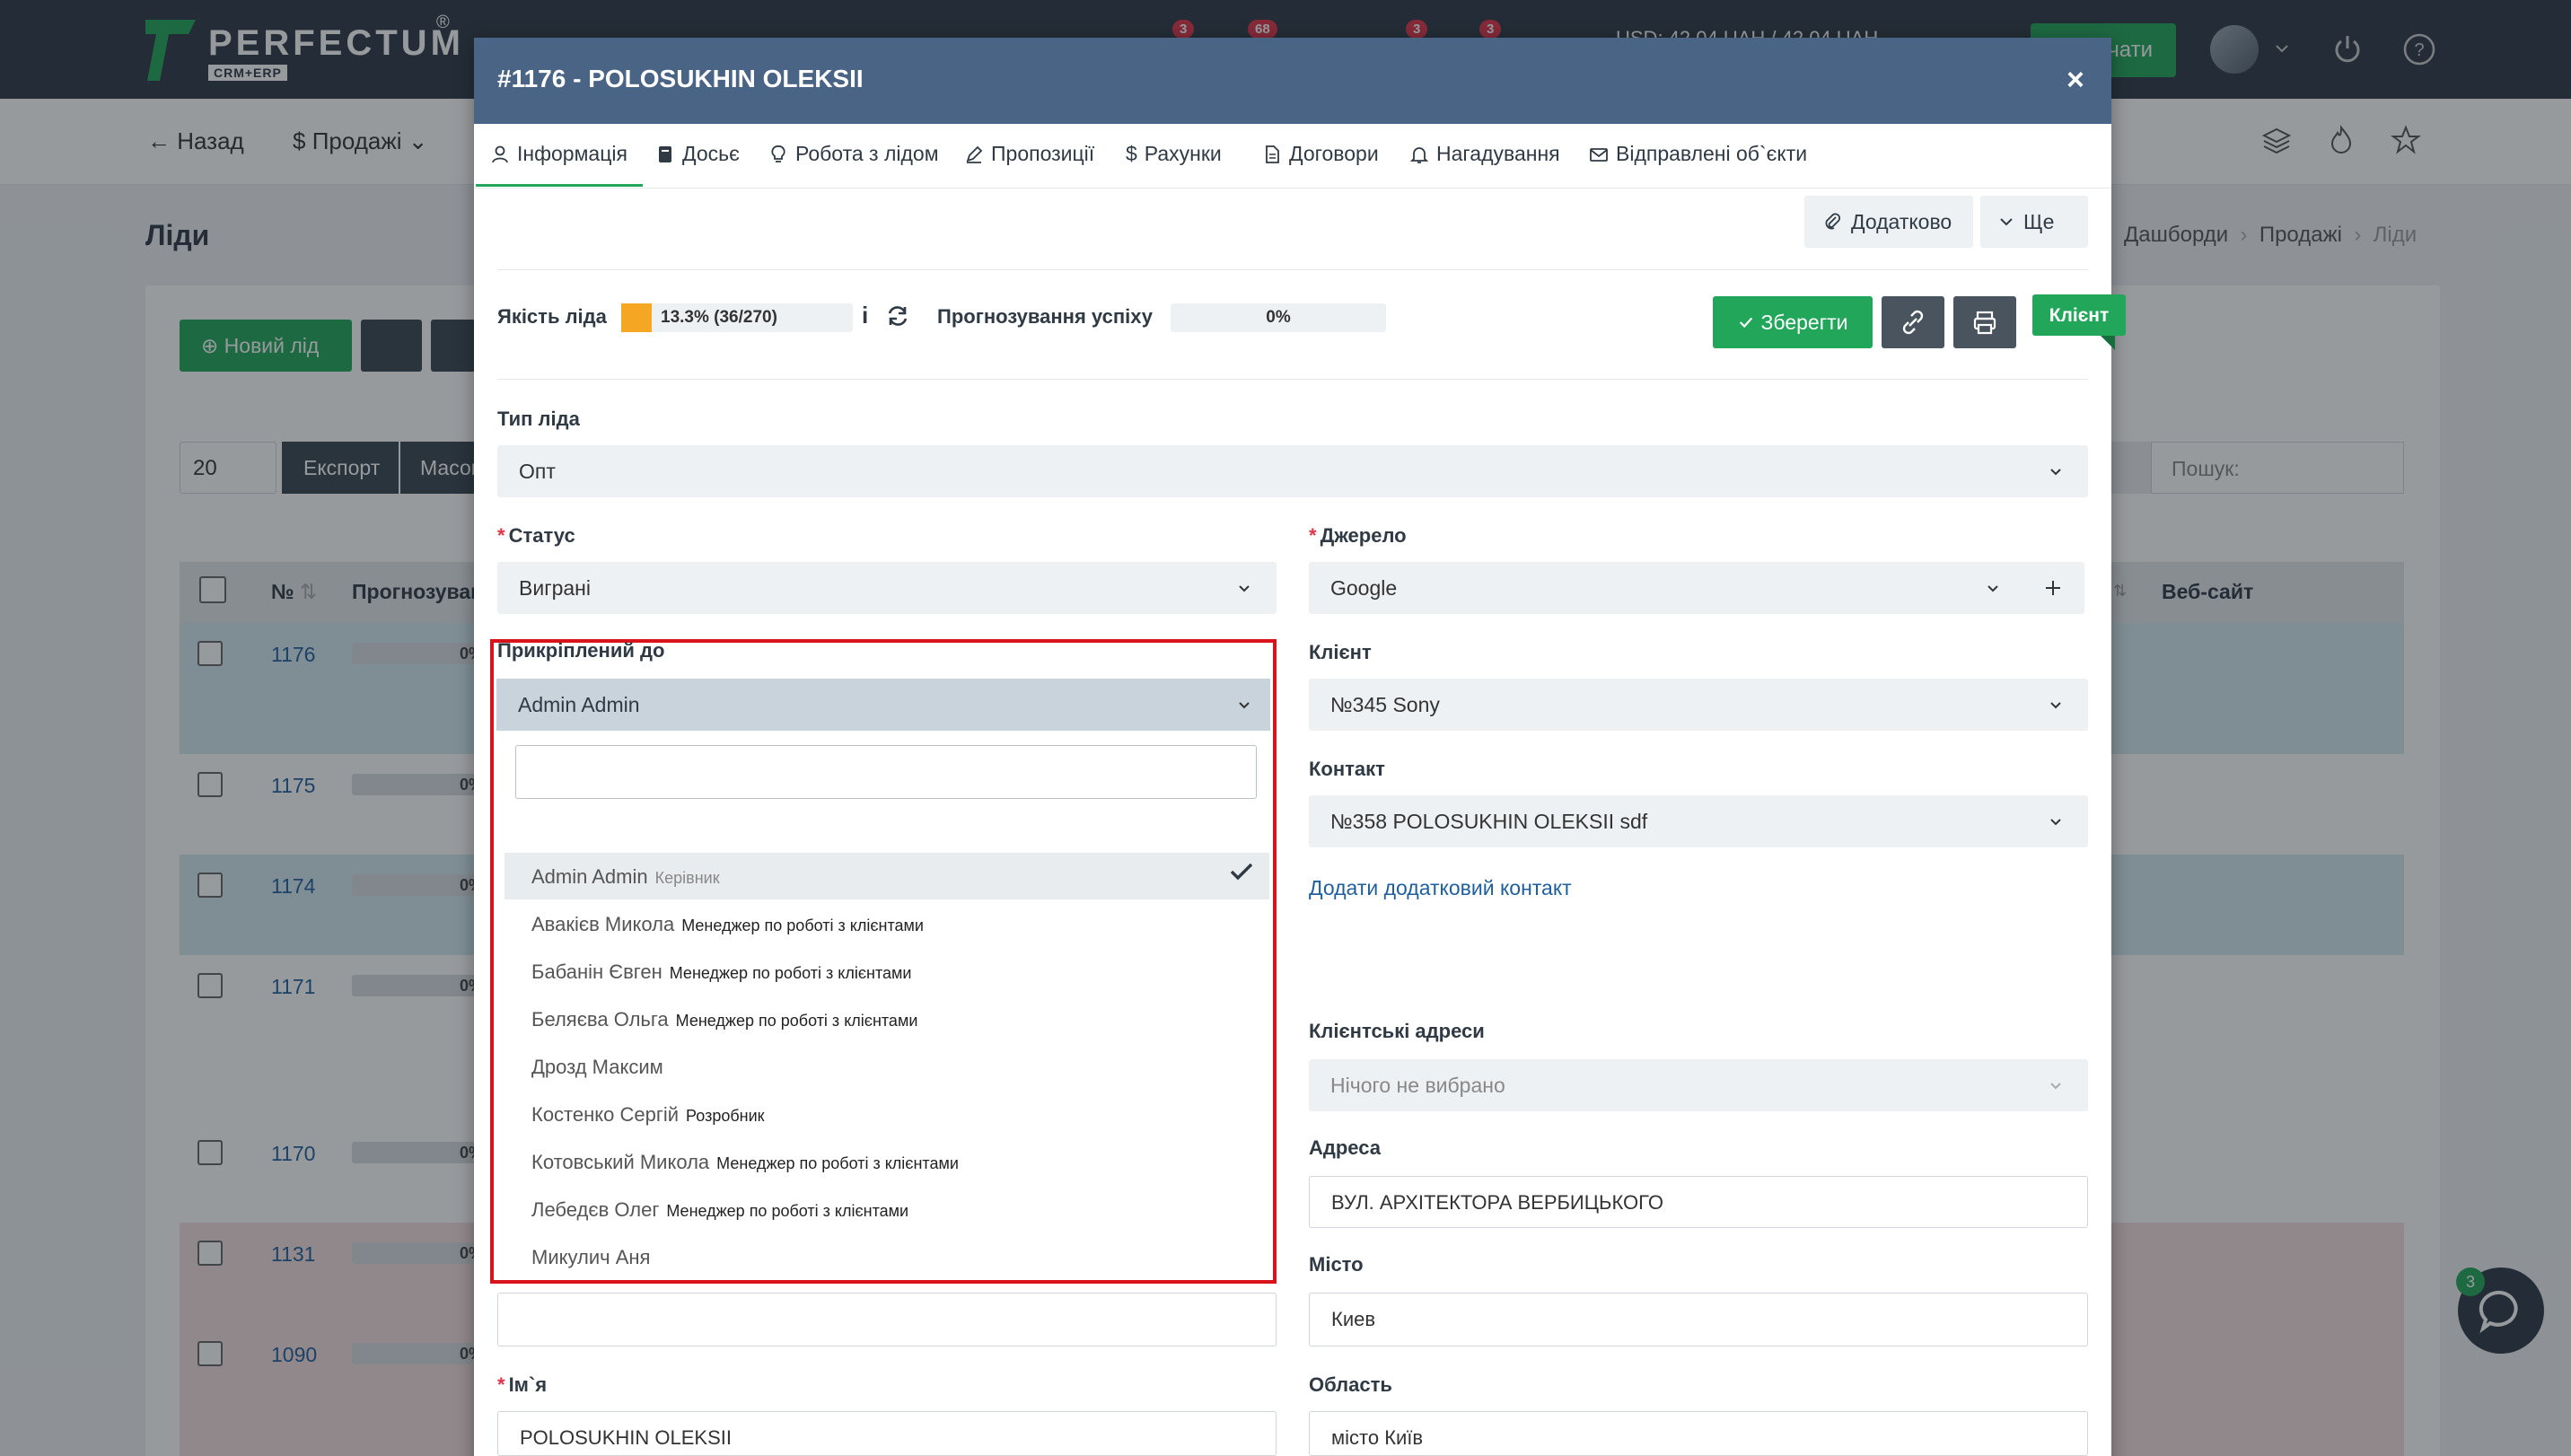 This screenshot has width=2571, height=1456. What do you see at coordinates (2075, 80) in the screenshot?
I see `close-button: ×` at bounding box center [2075, 80].